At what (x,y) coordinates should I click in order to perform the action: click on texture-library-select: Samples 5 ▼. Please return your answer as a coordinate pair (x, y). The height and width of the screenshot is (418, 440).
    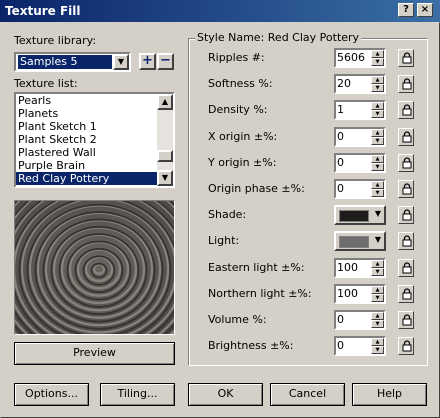
    Looking at the image, I should click on (72, 62).